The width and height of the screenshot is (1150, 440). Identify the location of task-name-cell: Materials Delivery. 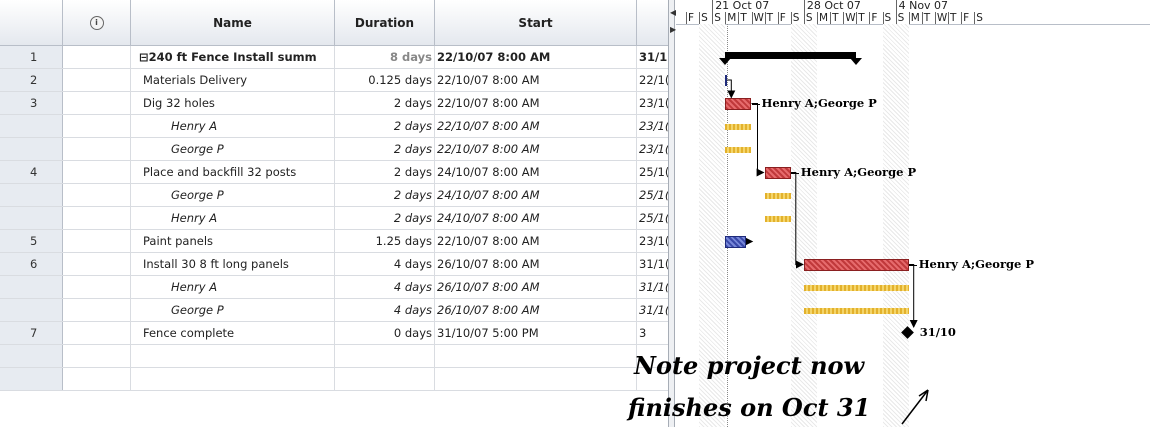
(233, 80).